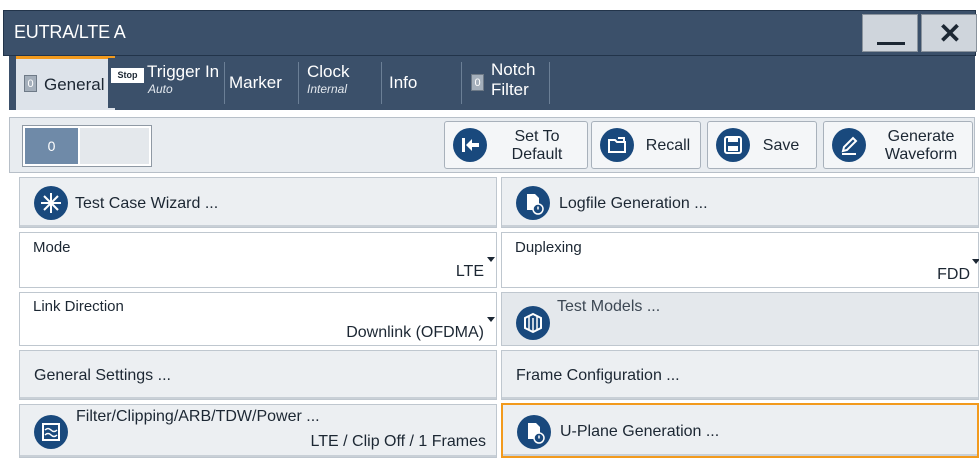 The width and height of the screenshot is (979, 461). I want to click on wizard-star-icon, so click(51, 203).